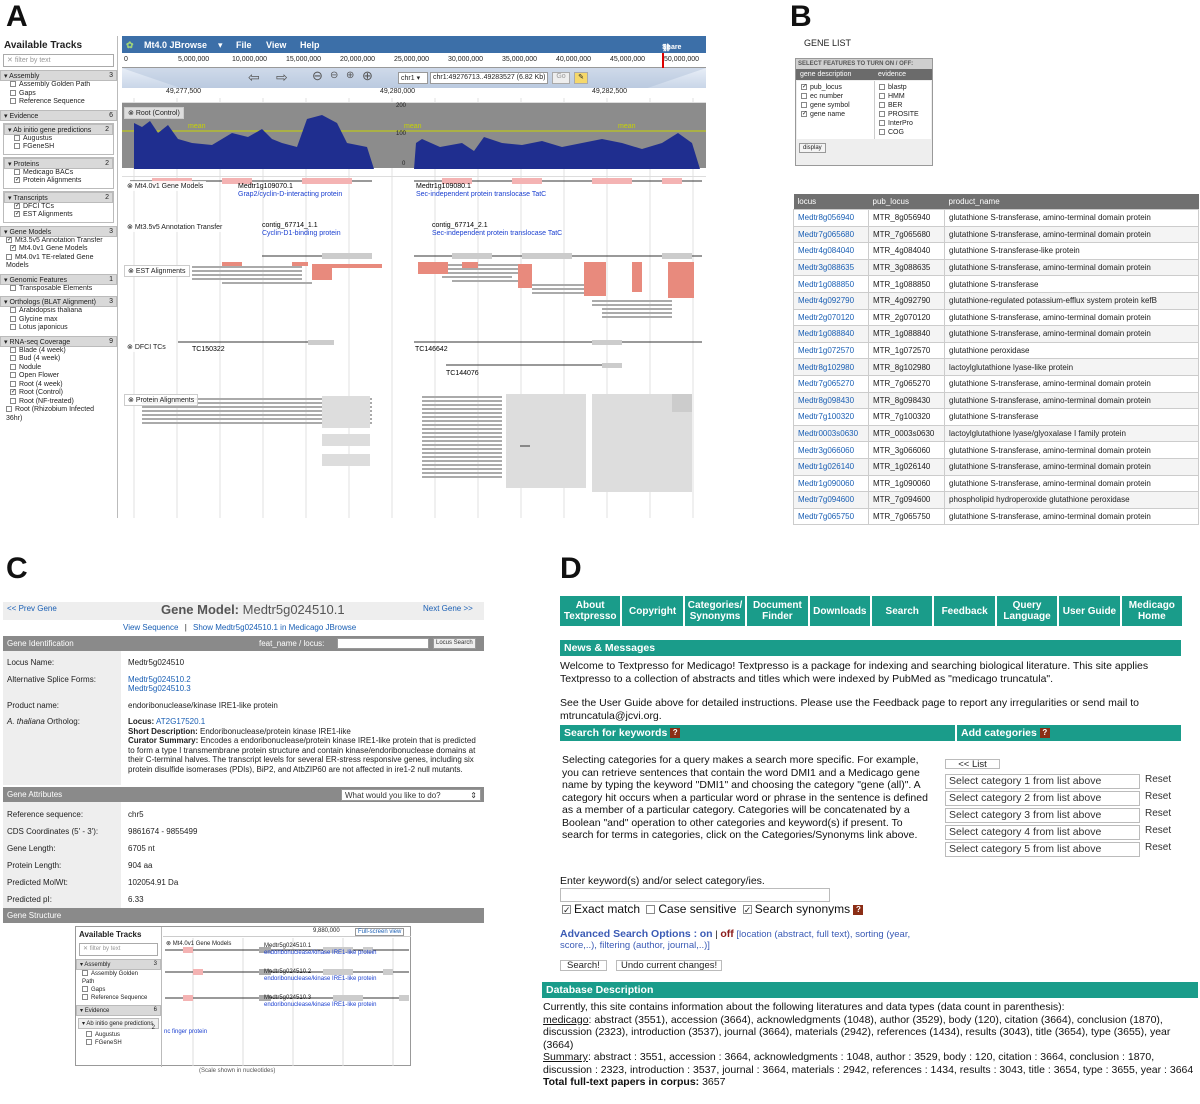  I want to click on nav-item: Categories/ Synonyms, so click(715, 611).